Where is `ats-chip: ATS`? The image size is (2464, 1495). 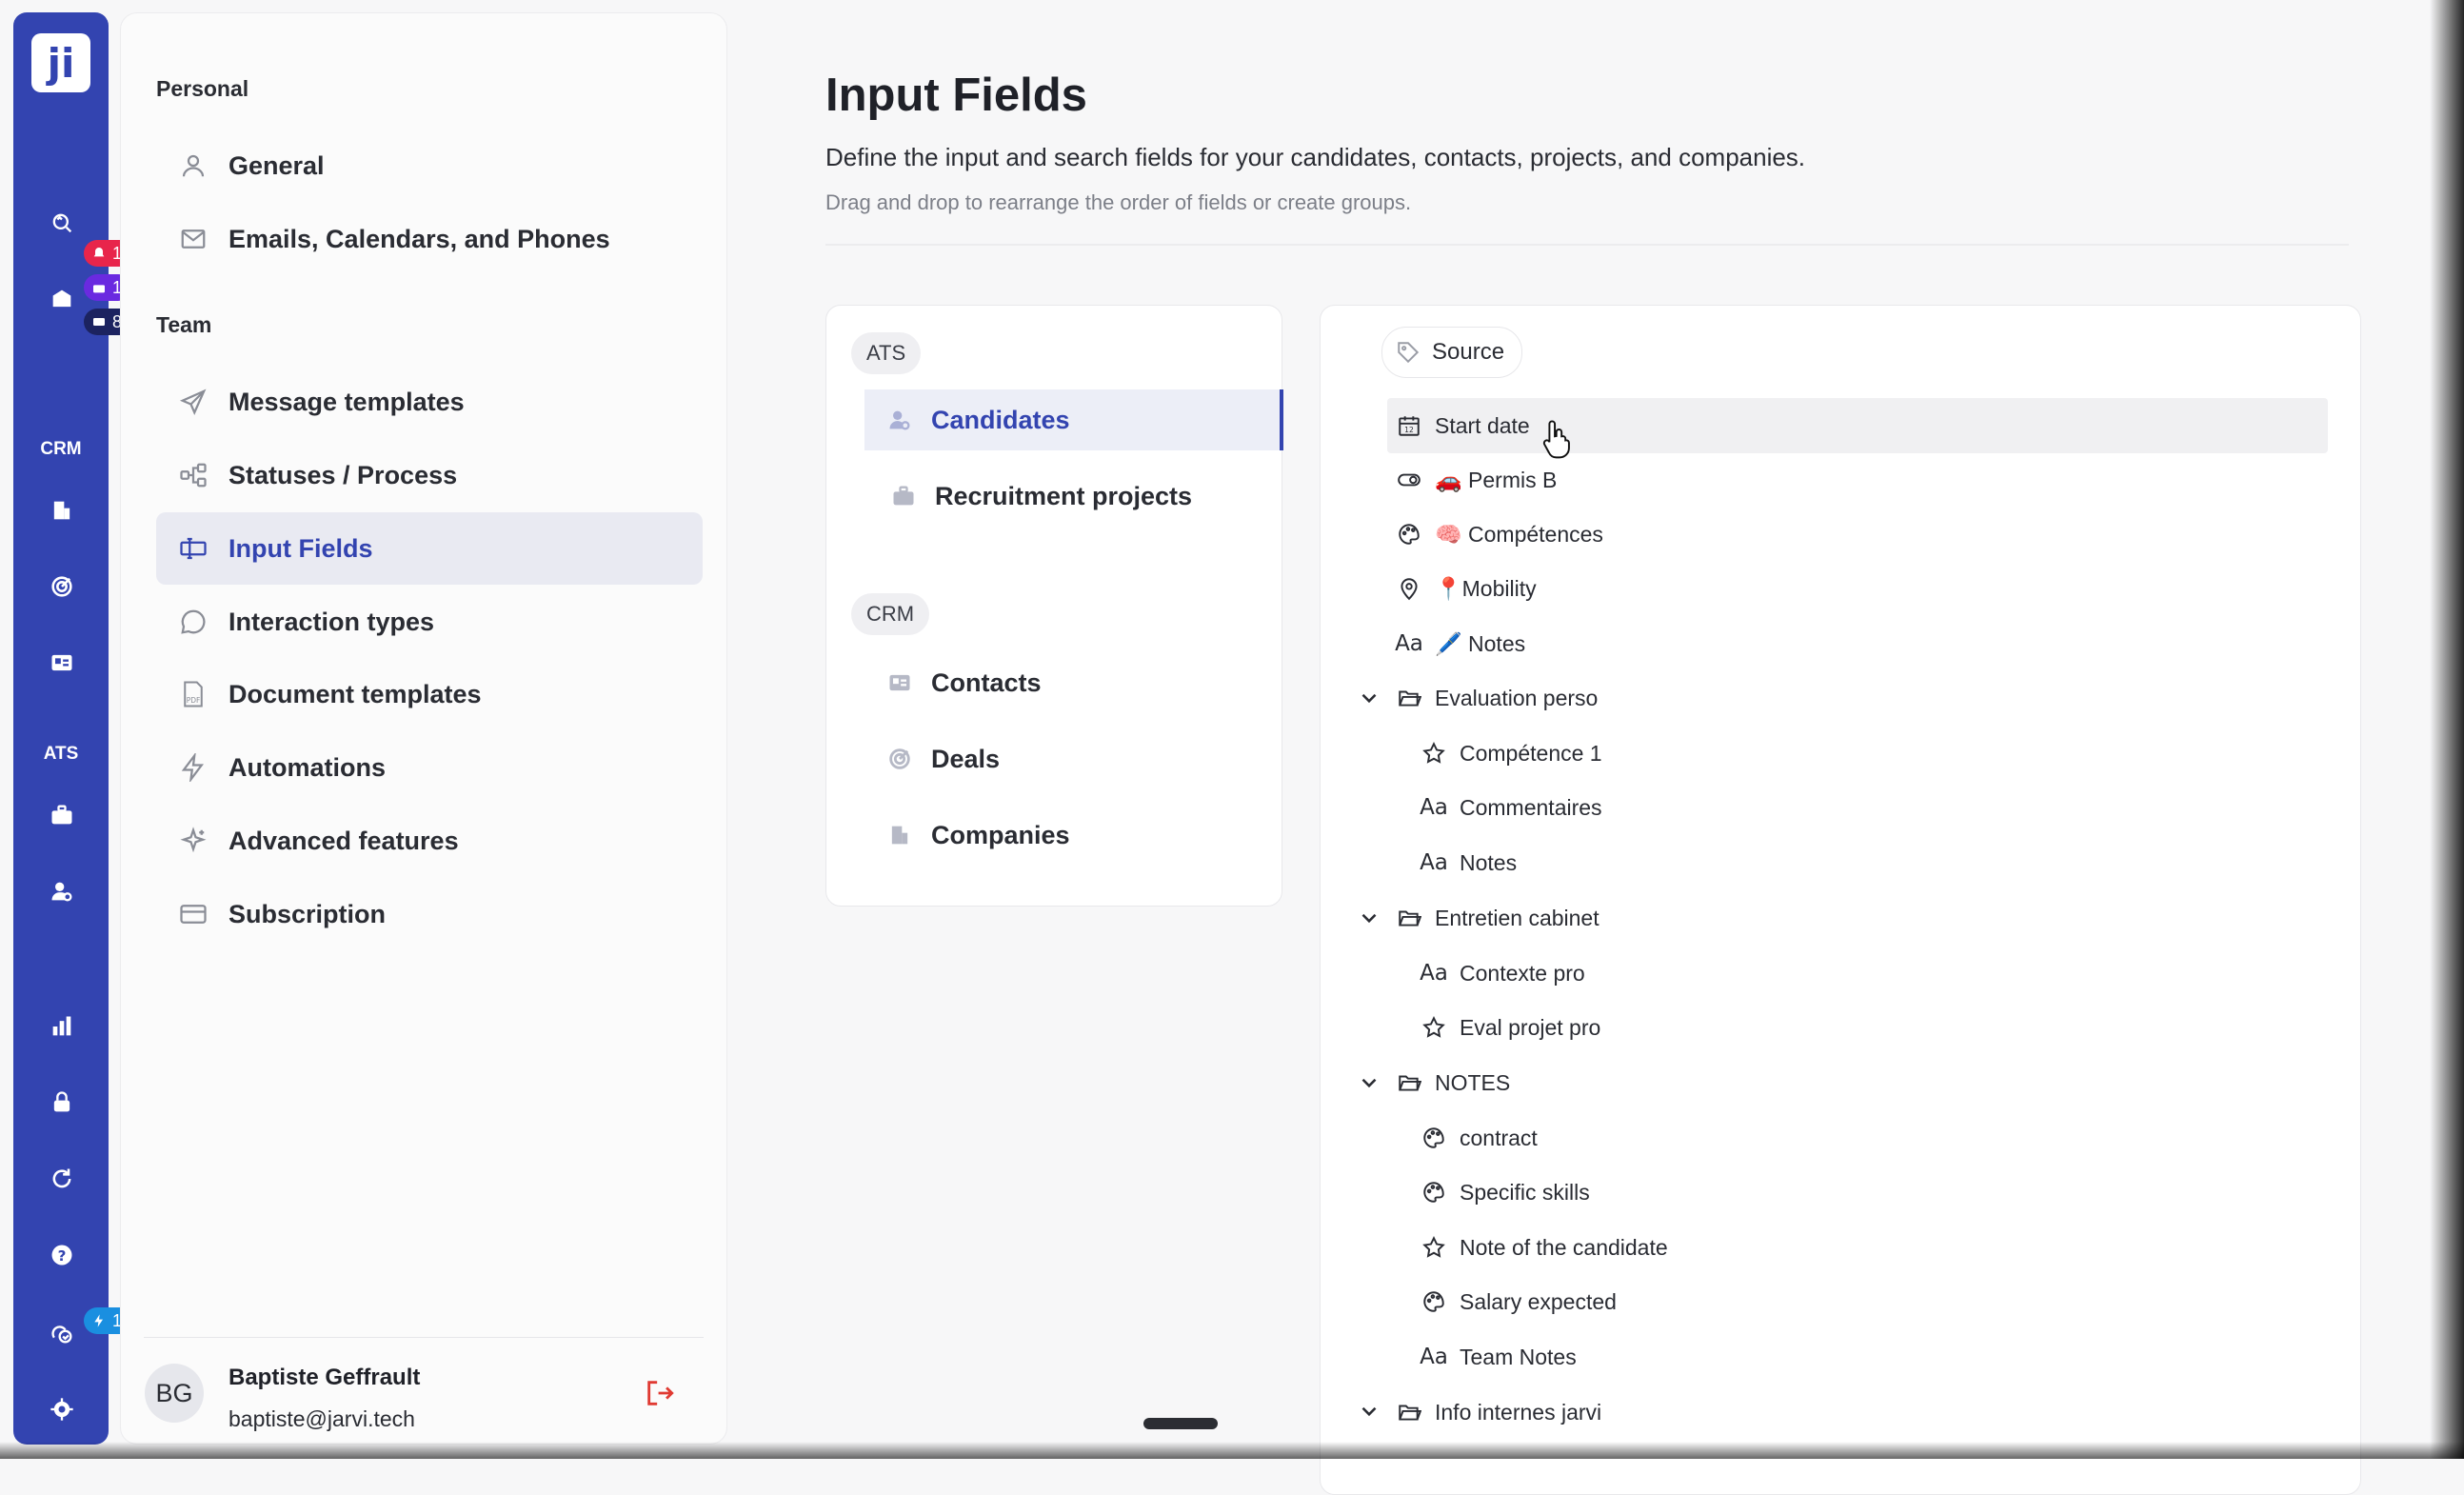 ats-chip: ATS is located at coordinates (886, 353).